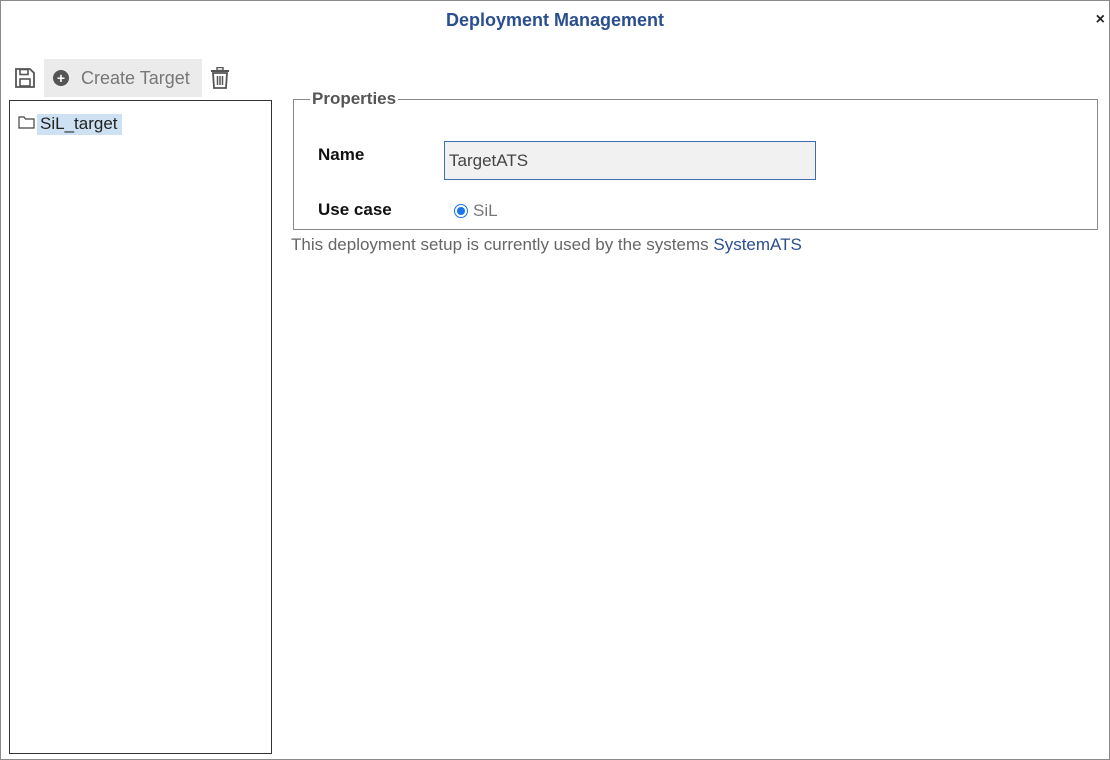  I want to click on properties-legend: Properties, so click(354, 98).